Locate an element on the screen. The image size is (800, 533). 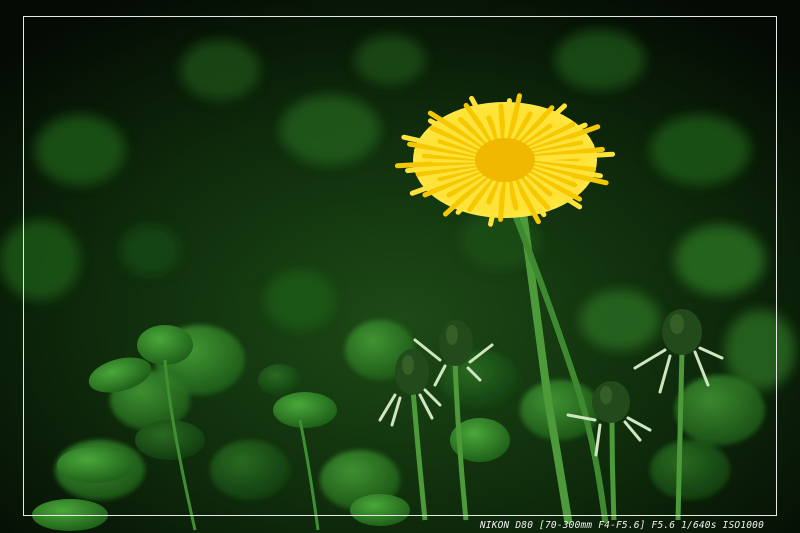
bud-stem-right is located at coordinates (613, 470).